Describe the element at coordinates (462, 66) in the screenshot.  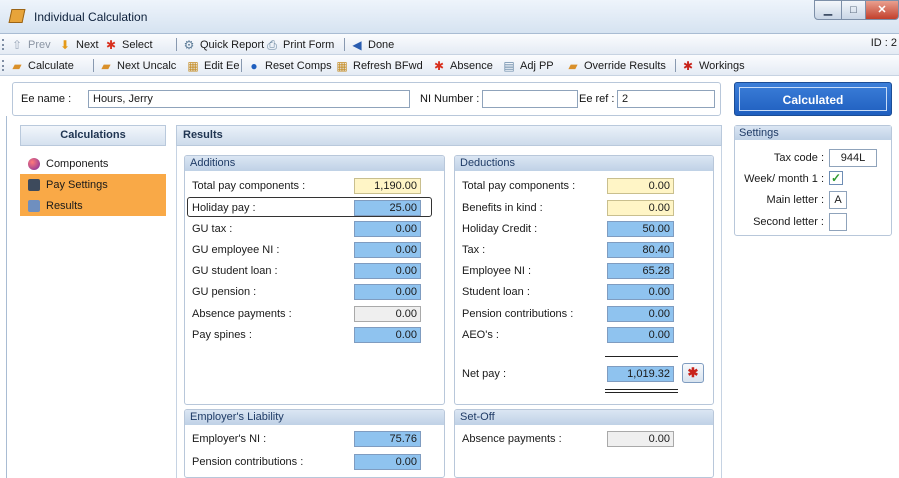
I see `absence-button: ✱ Absence` at that location.